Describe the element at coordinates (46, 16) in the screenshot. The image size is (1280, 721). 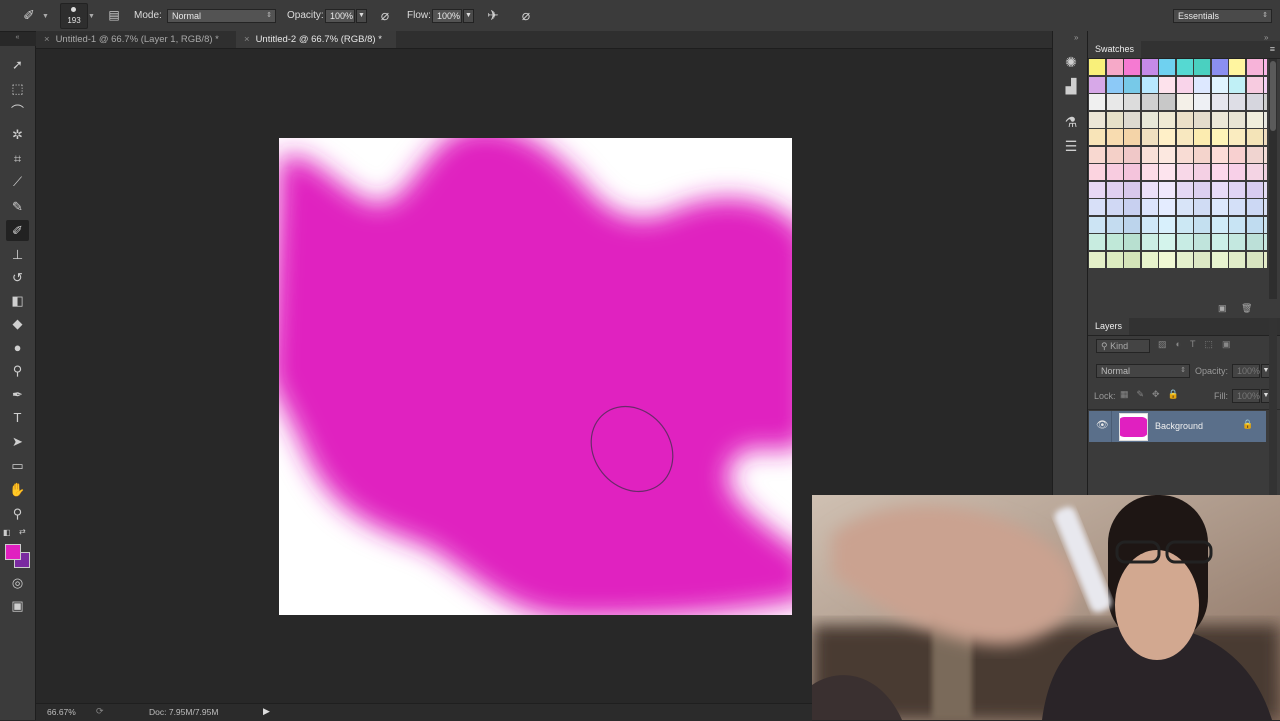
I see `chevron-down-icon: ▼` at that location.